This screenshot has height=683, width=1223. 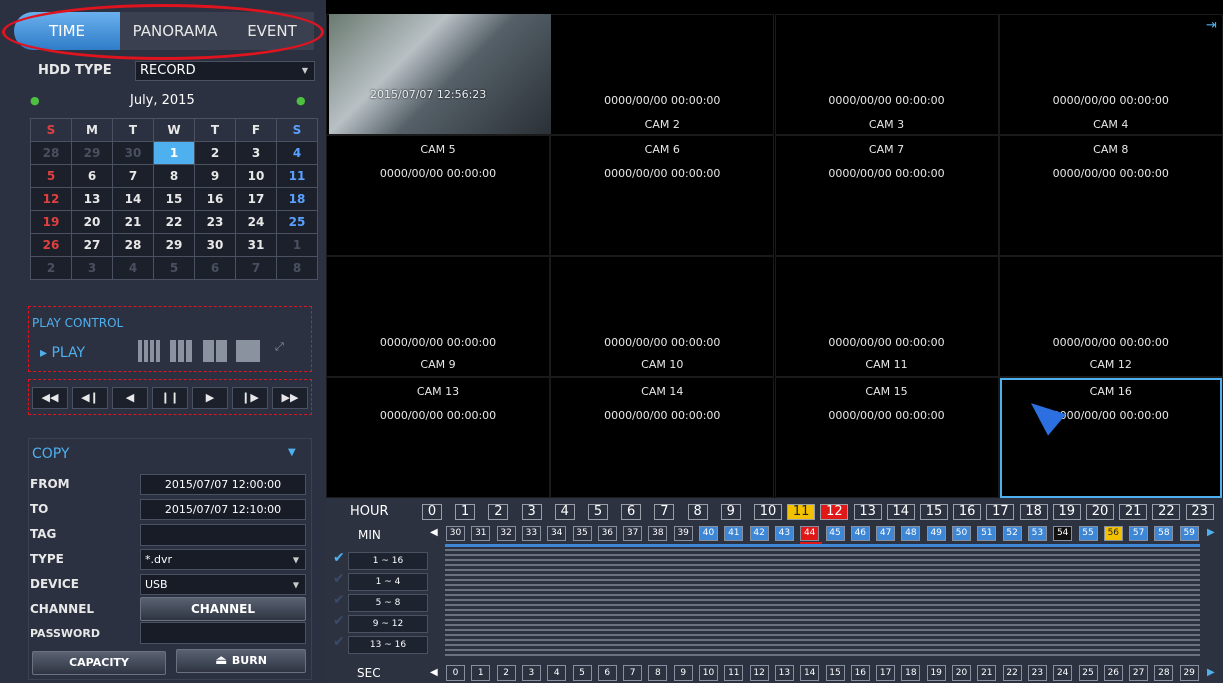 I want to click on camera-cell: CAM 13 0000/00/00 00:00:00, so click(x=438, y=437).